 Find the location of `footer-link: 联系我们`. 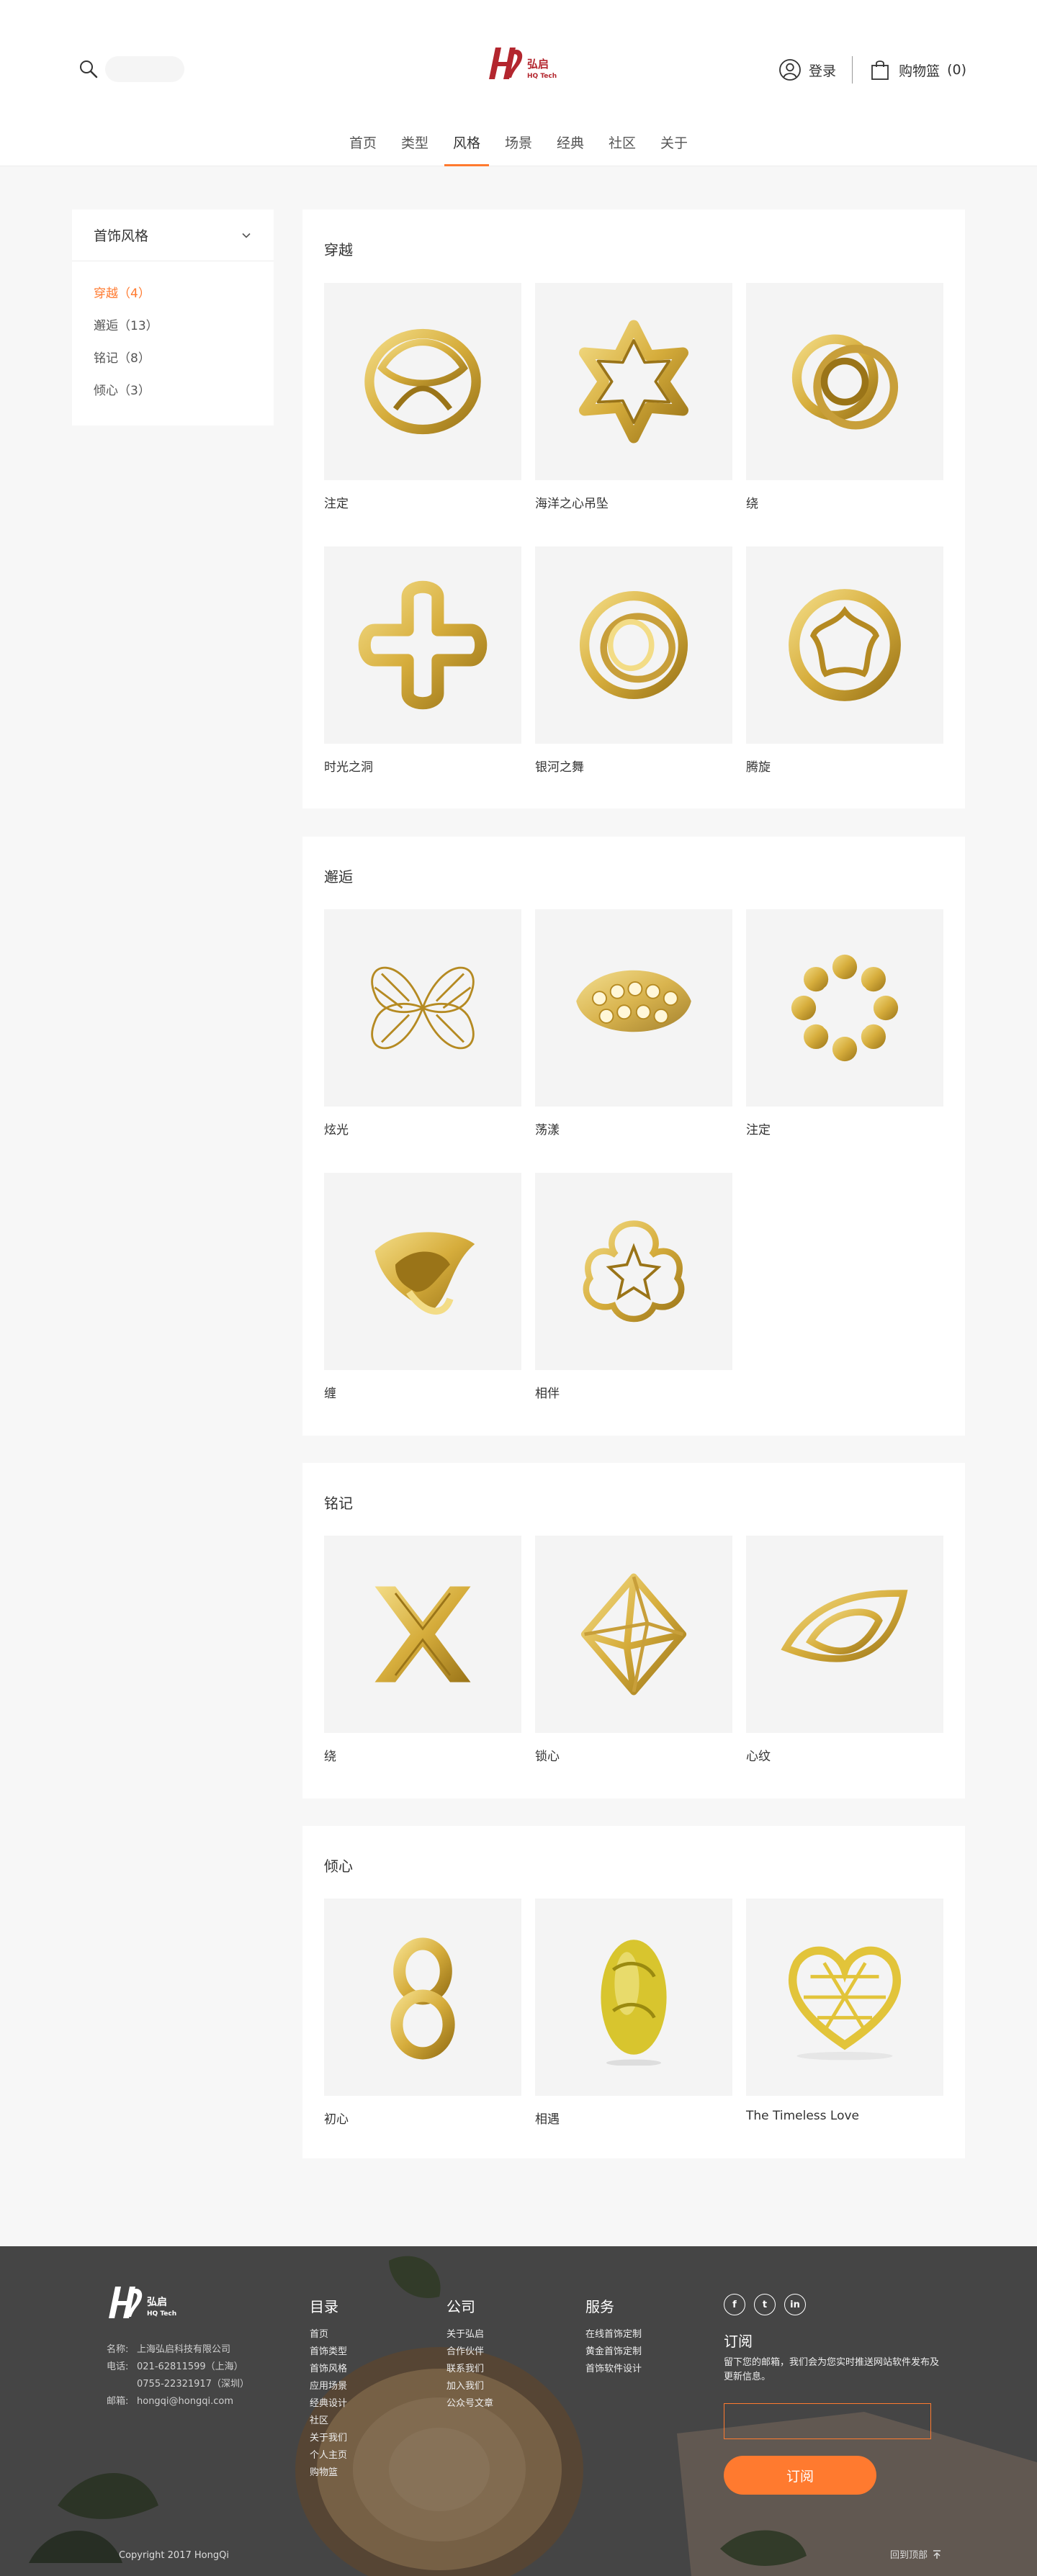

footer-link: 联系我们 is located at coordinates (469, 2369).